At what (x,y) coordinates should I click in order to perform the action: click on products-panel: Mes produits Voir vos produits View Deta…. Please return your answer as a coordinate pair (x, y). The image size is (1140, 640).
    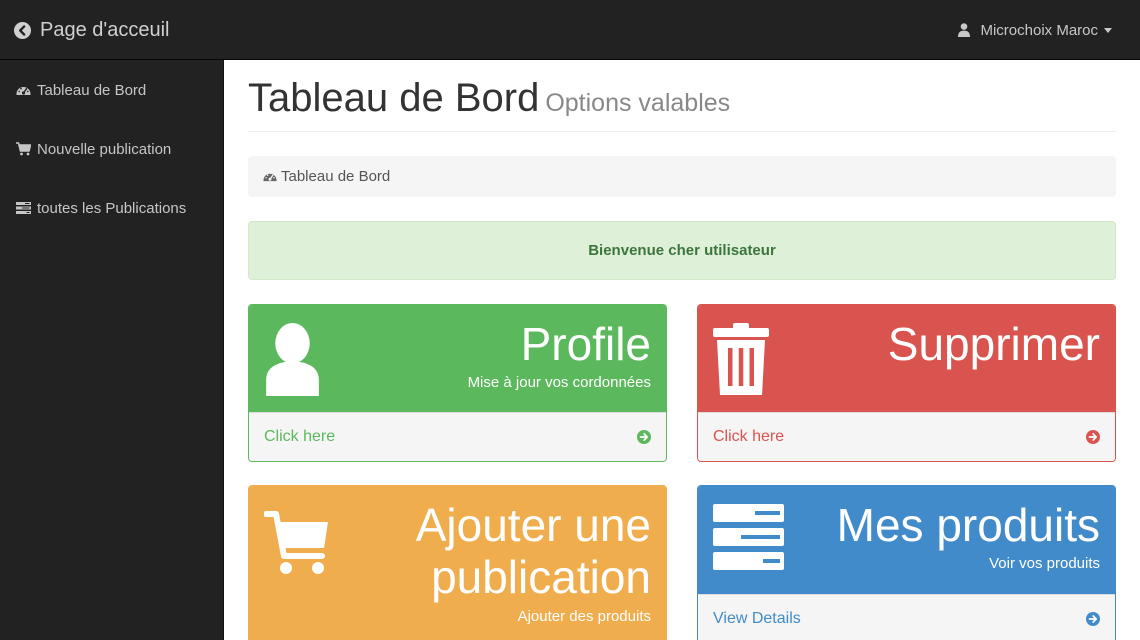
    Looking at the image, I should click on (906, 562).